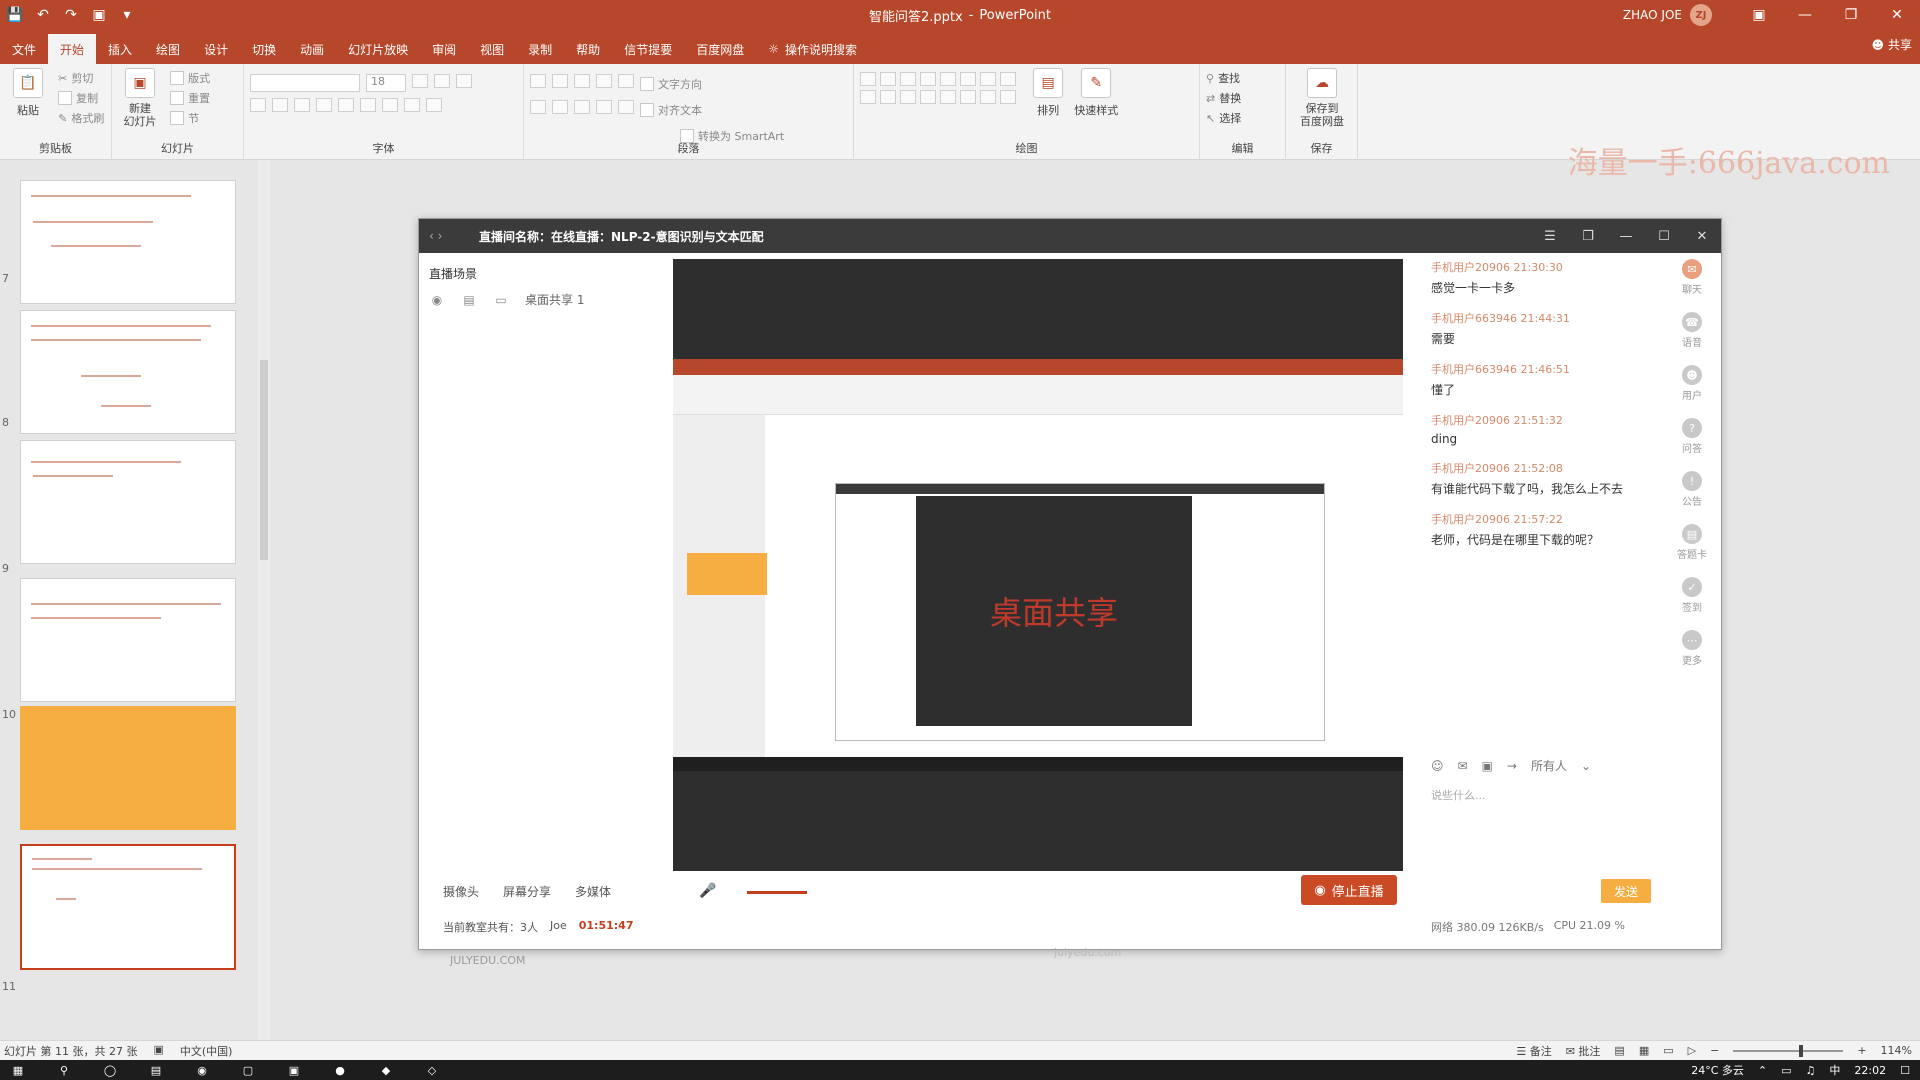  I want to click on numbering-icon, so click(560, 81).